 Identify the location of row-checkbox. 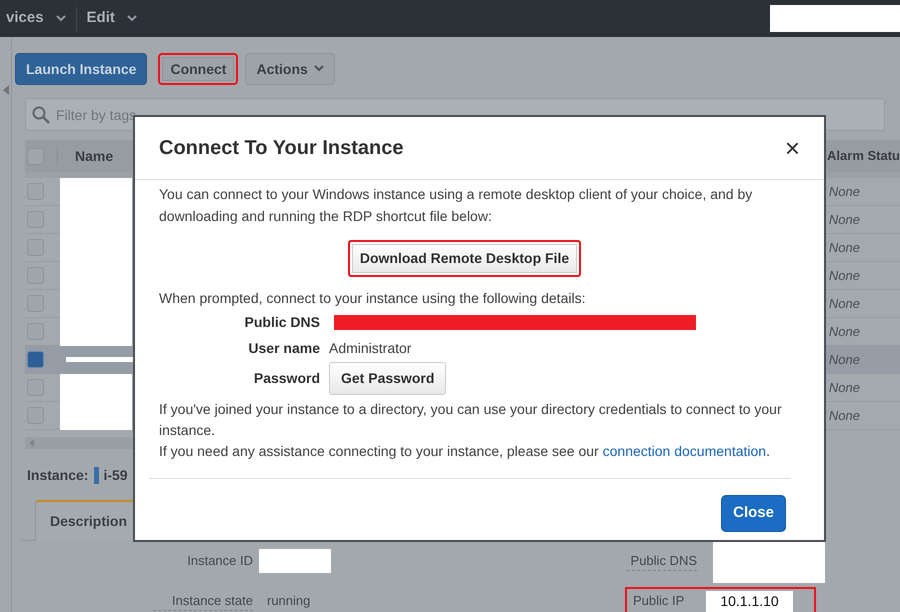
(35, 359).